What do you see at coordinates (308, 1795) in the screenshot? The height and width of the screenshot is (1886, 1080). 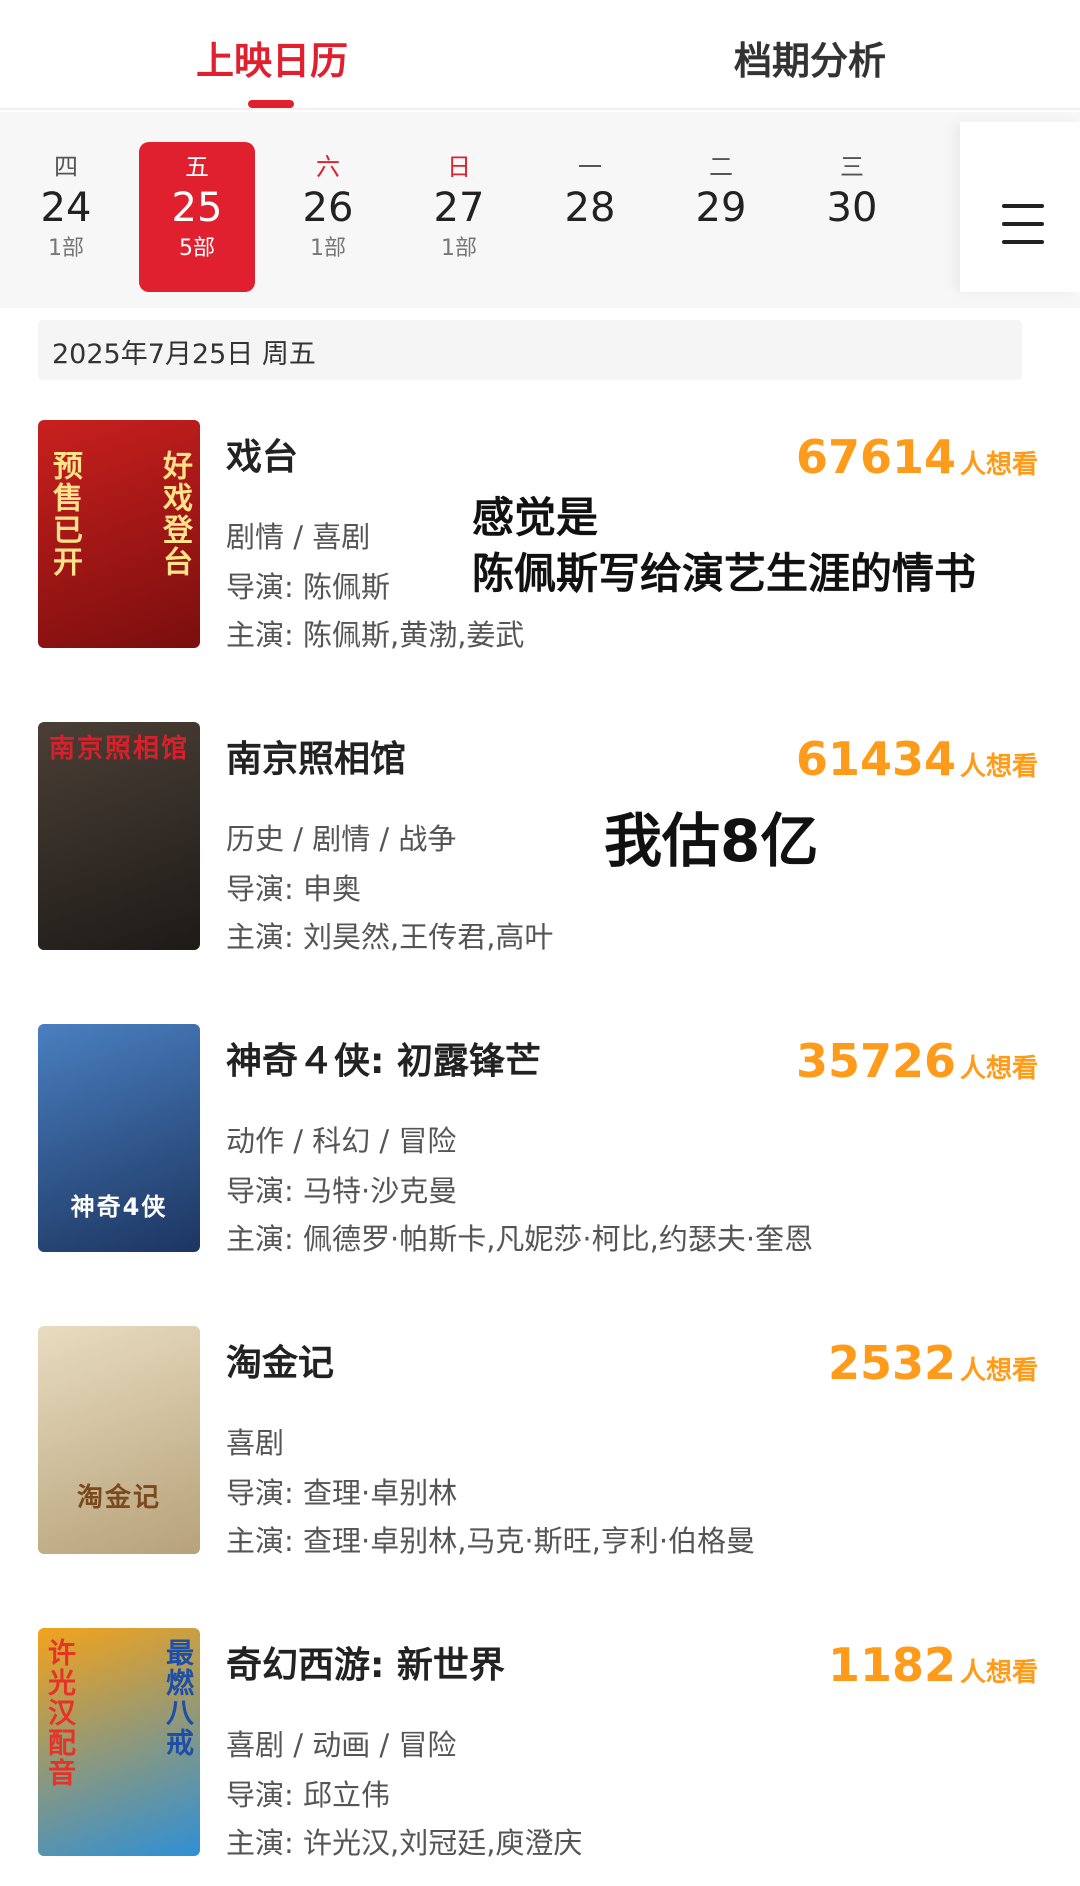 I see `movie-director: 导演: 邱立伟` at bounding box center [308, 1795].